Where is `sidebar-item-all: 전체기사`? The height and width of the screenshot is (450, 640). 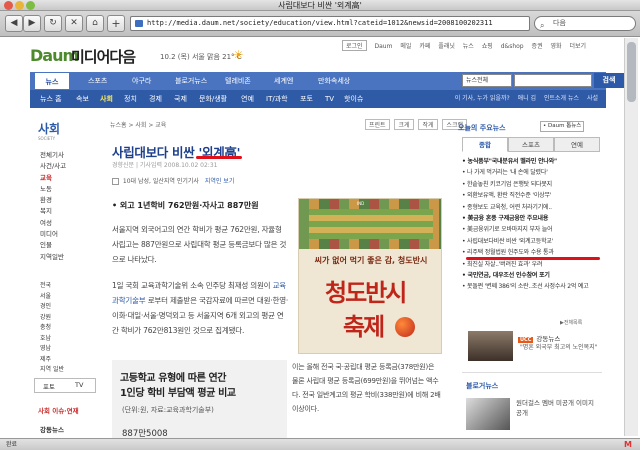
sidebar-item-all: 전체기사 is located at coordinates (70, 155).